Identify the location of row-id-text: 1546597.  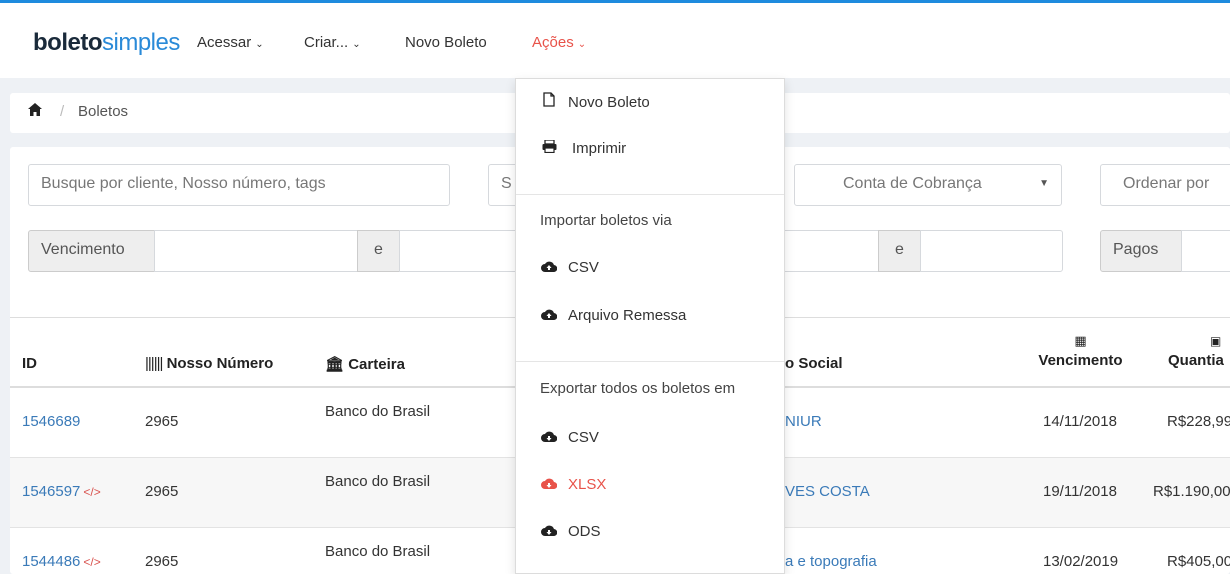
(51, 491).